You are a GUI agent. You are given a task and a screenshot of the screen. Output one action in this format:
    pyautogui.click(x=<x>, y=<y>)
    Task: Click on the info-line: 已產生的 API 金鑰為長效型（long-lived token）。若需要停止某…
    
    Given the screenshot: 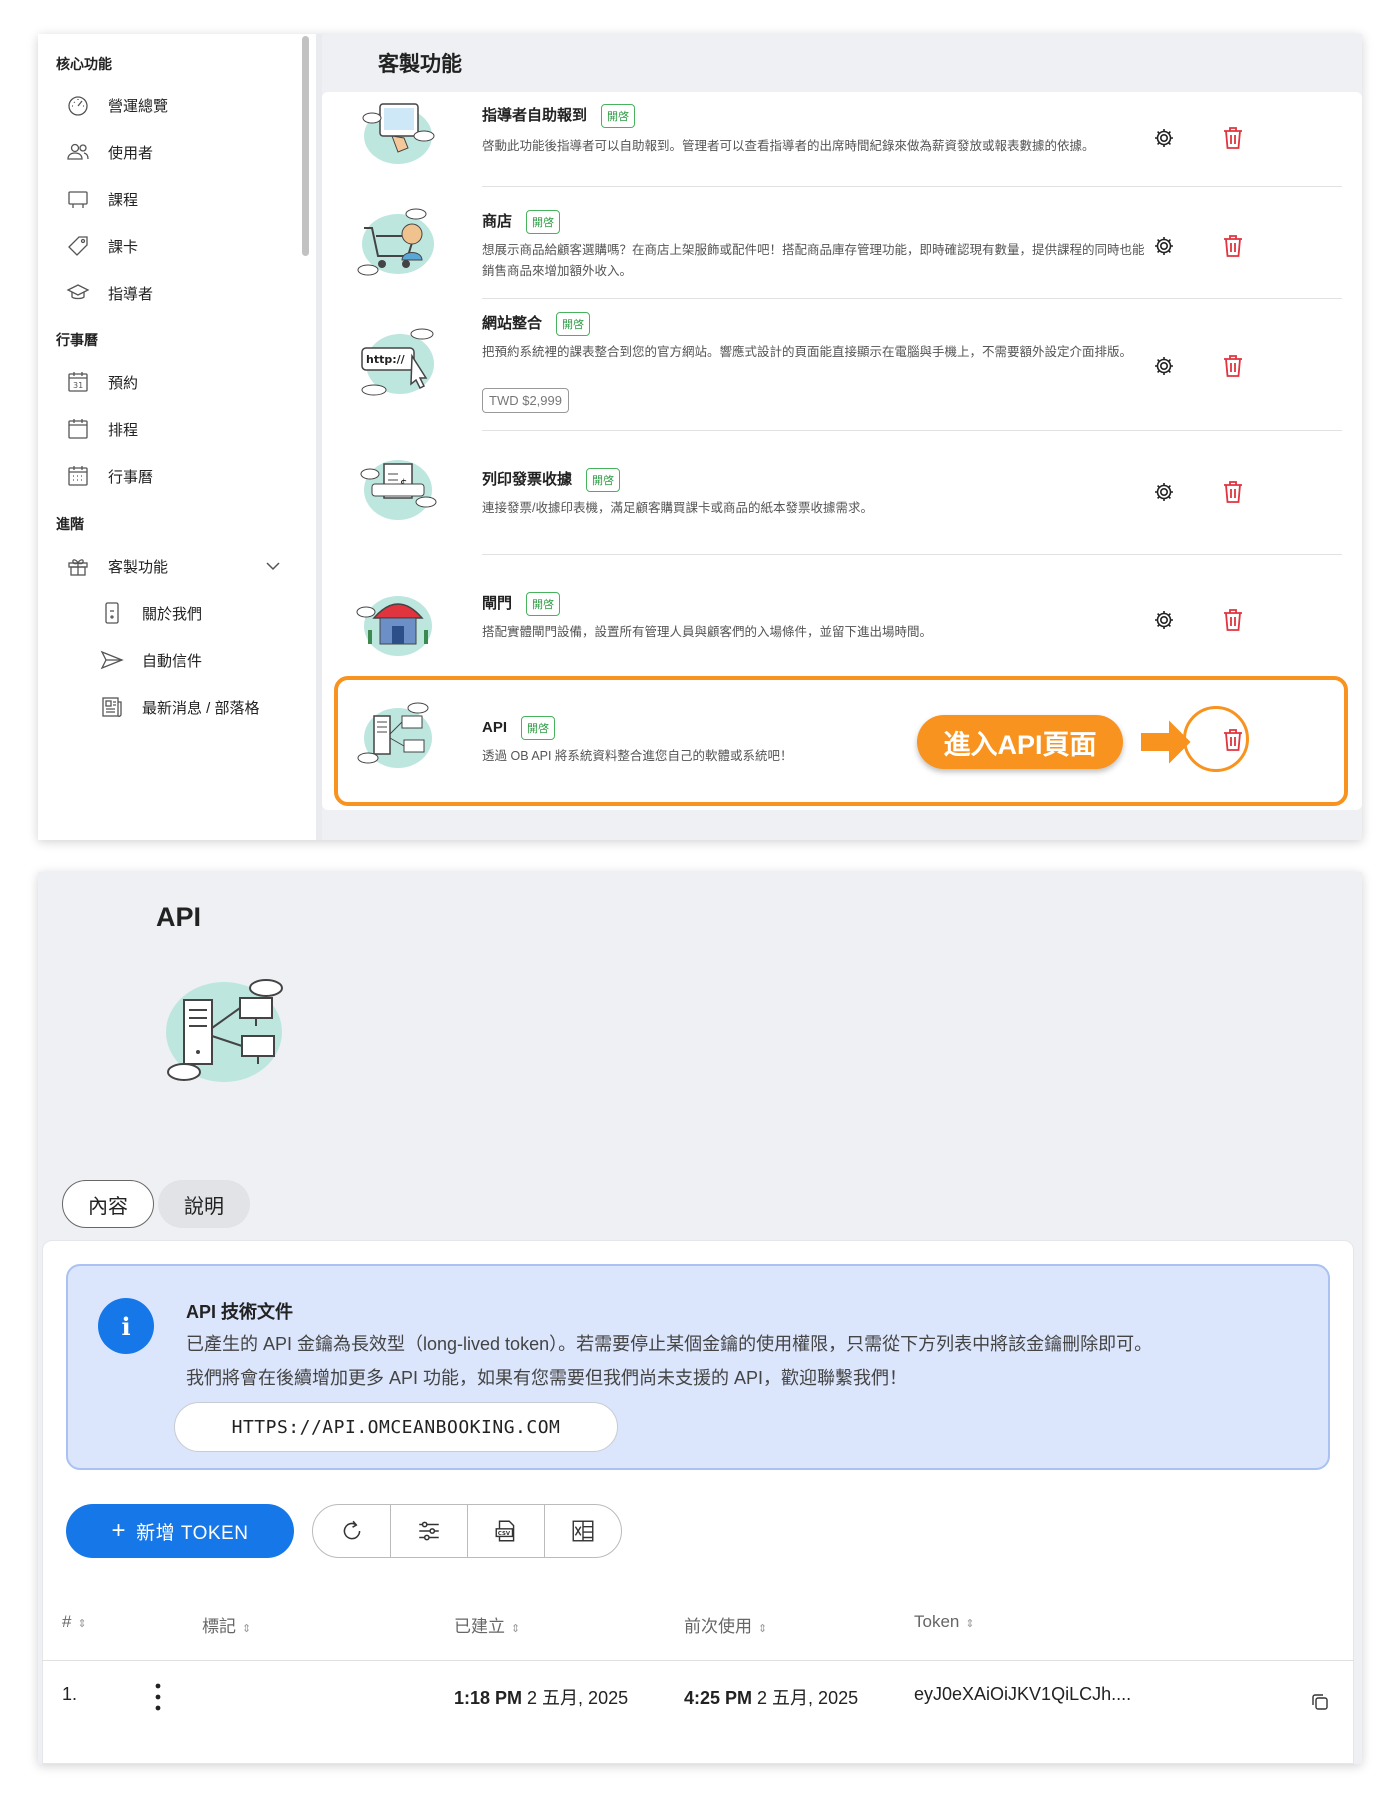 What is the action you would take?
    pyautogui.click(x=669, y=1344)
    